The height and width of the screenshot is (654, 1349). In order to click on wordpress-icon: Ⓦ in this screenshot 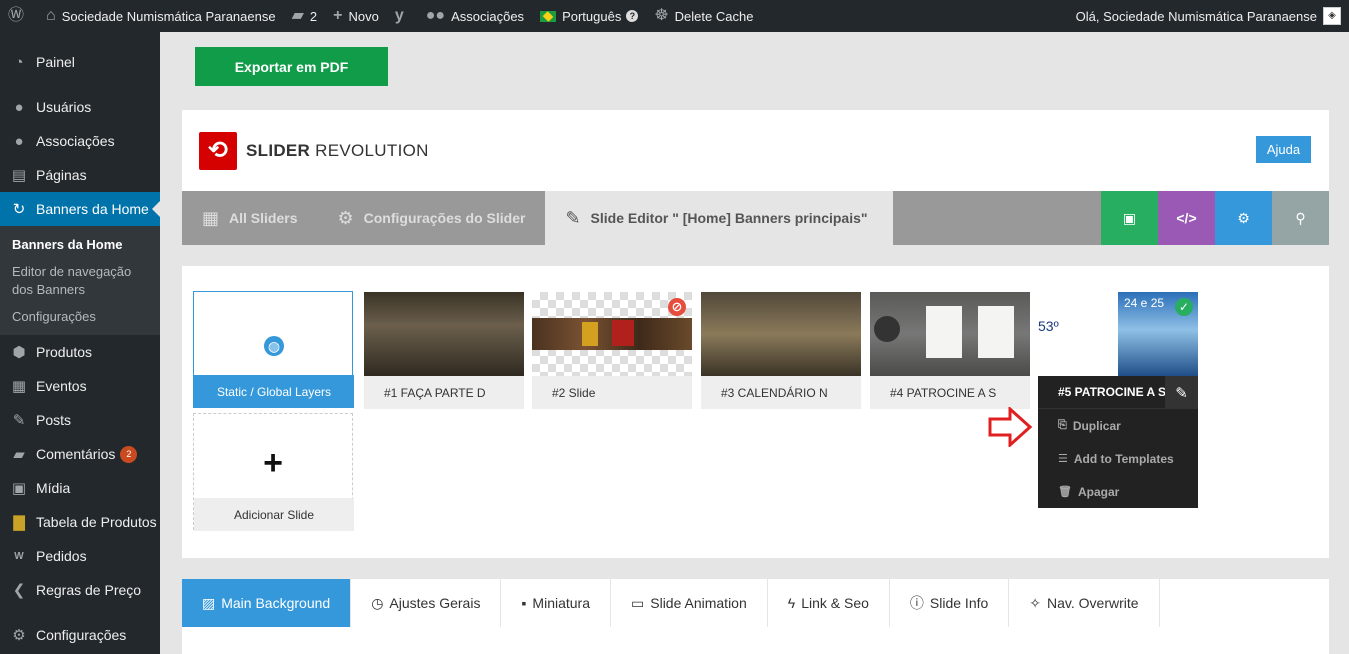, I will do `click(16, 15)`.